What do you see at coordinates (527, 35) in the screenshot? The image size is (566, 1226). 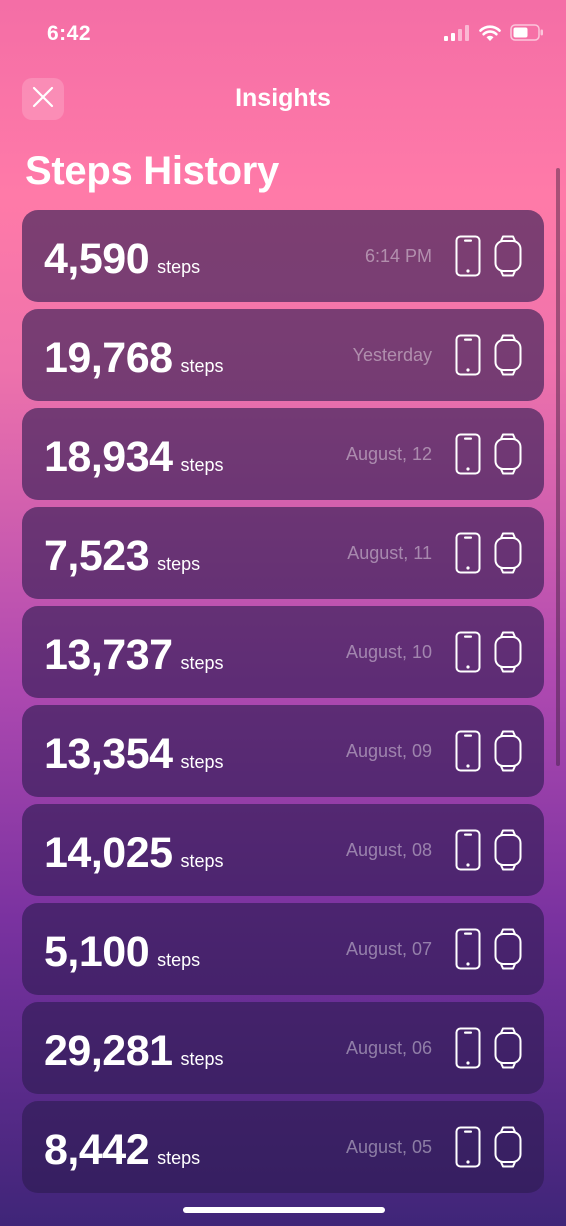 I see `battery-icon` at bounding box center [527, 35].